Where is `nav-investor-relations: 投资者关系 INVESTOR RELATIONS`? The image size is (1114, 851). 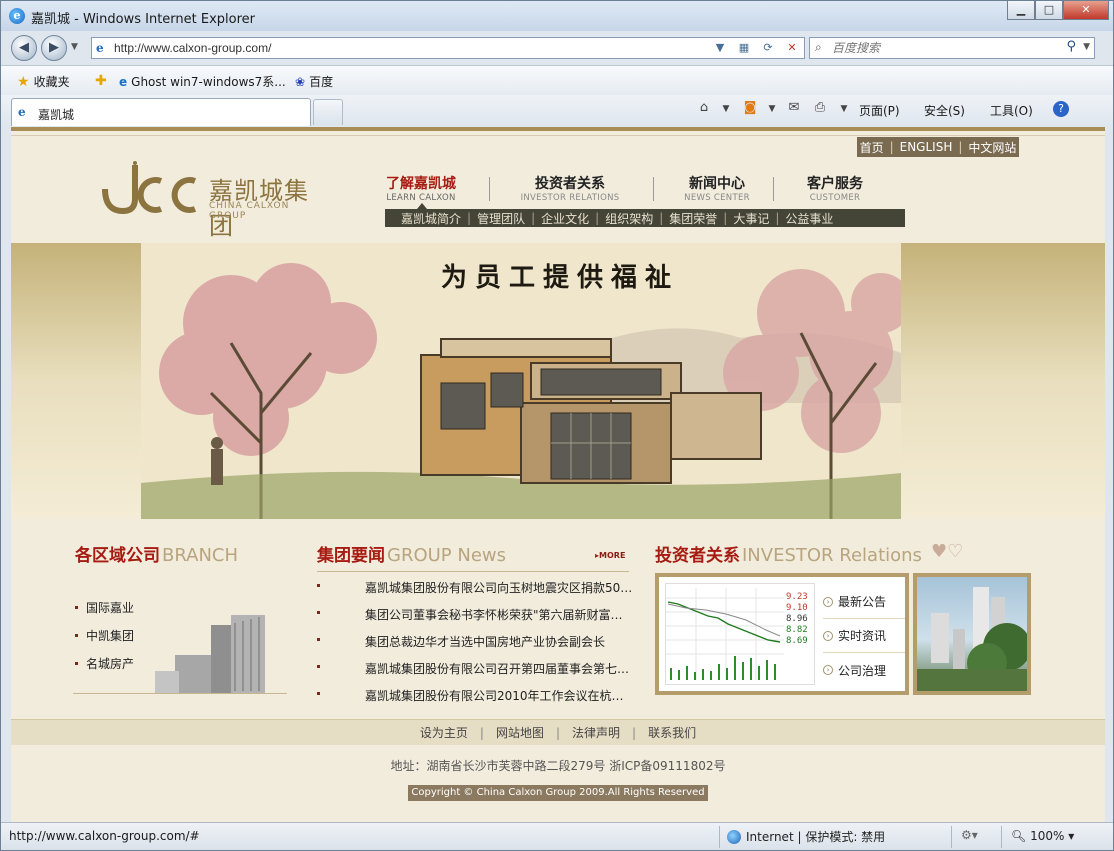
nav-investor-relations: 投资者关系 INVESTOR RELATIONS is located at coordinates (570, 188).